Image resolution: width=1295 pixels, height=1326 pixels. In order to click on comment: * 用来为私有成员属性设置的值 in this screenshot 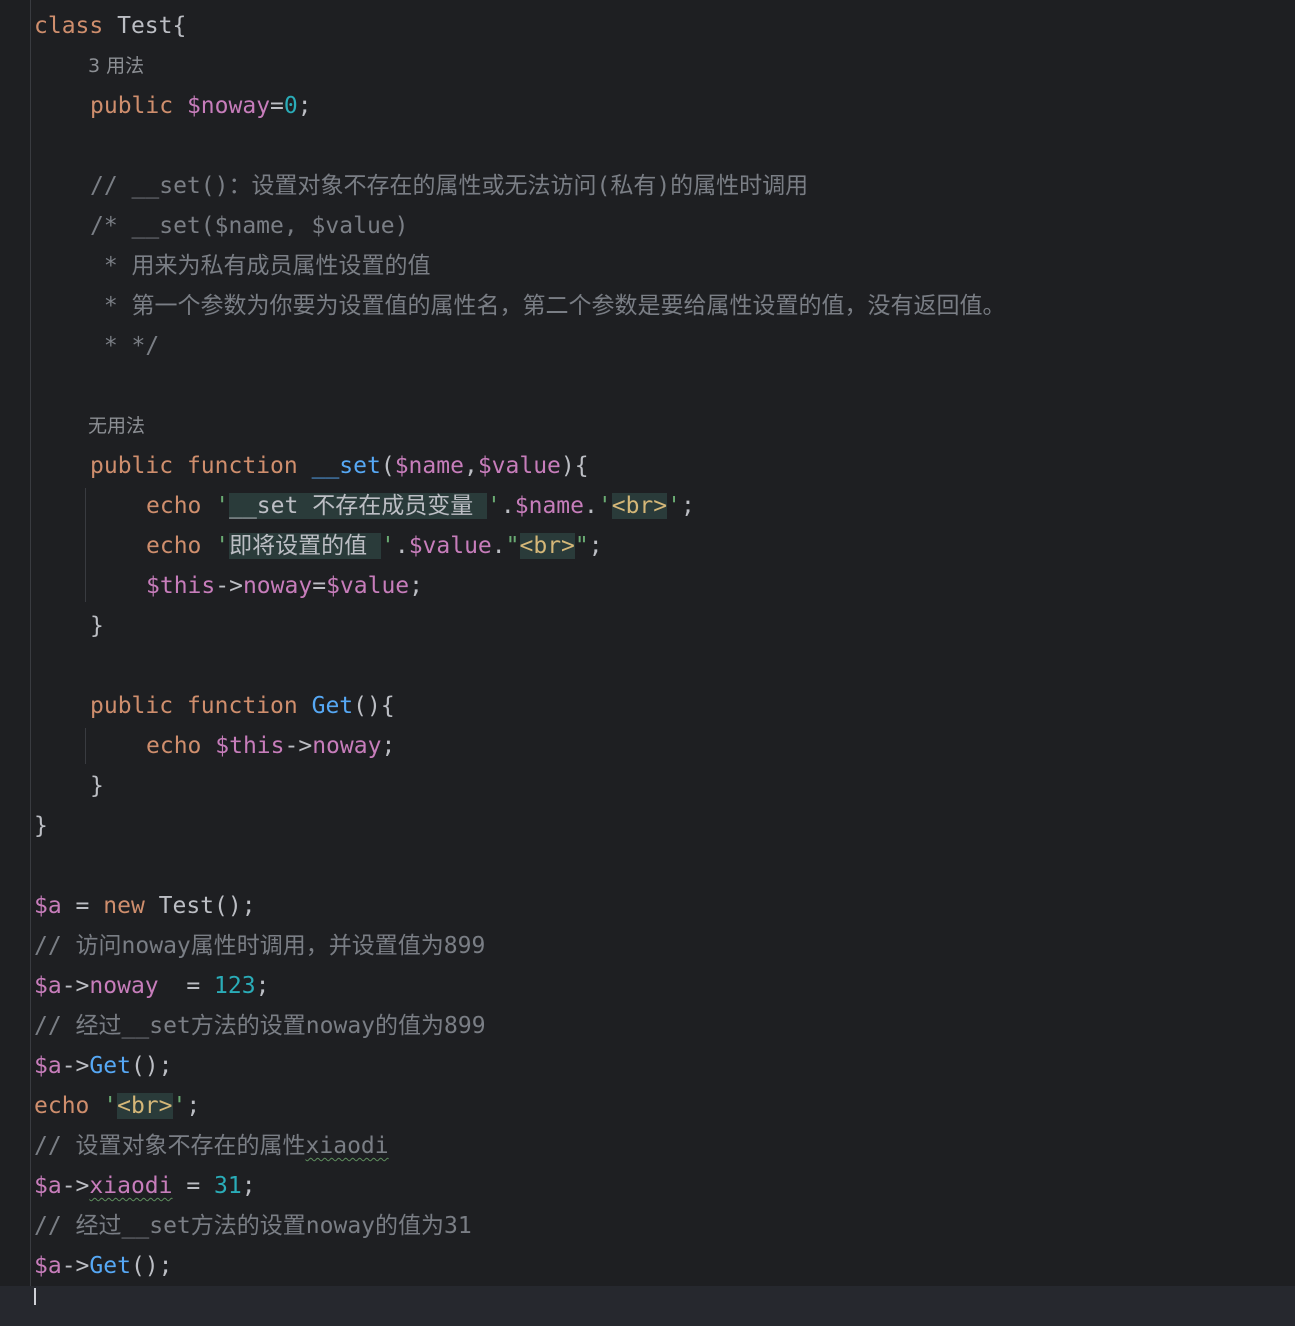, I will do `click(260, 266)`.